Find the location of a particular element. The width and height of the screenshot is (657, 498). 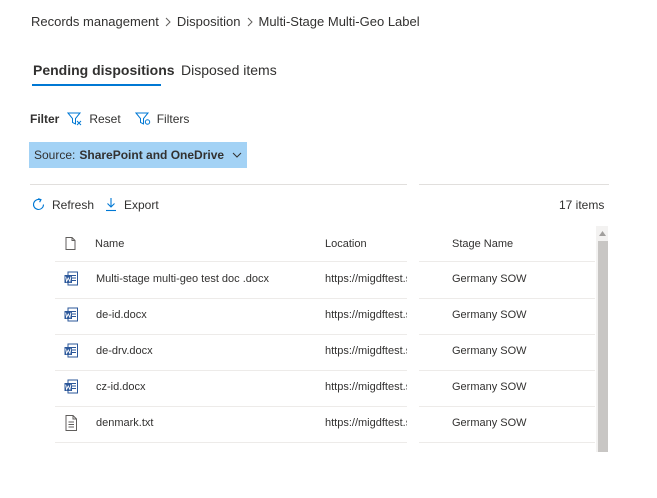

filter-icon is located at coordinates (142, 118).